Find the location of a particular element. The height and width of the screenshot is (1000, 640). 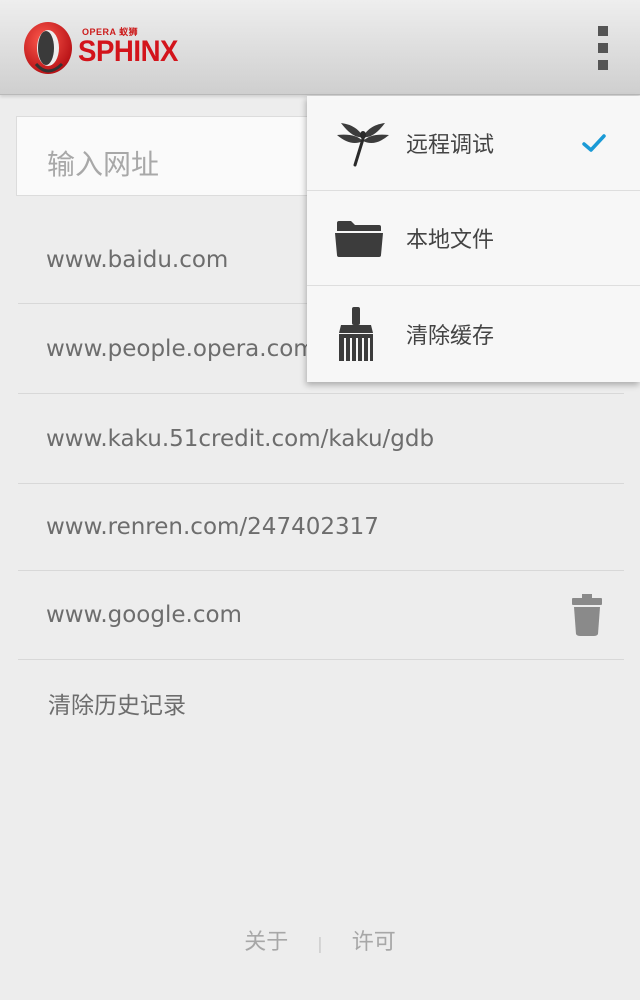

sphinx-logo: OPERA 蚁狮 SPHINX is located at coordinates (102, 48).